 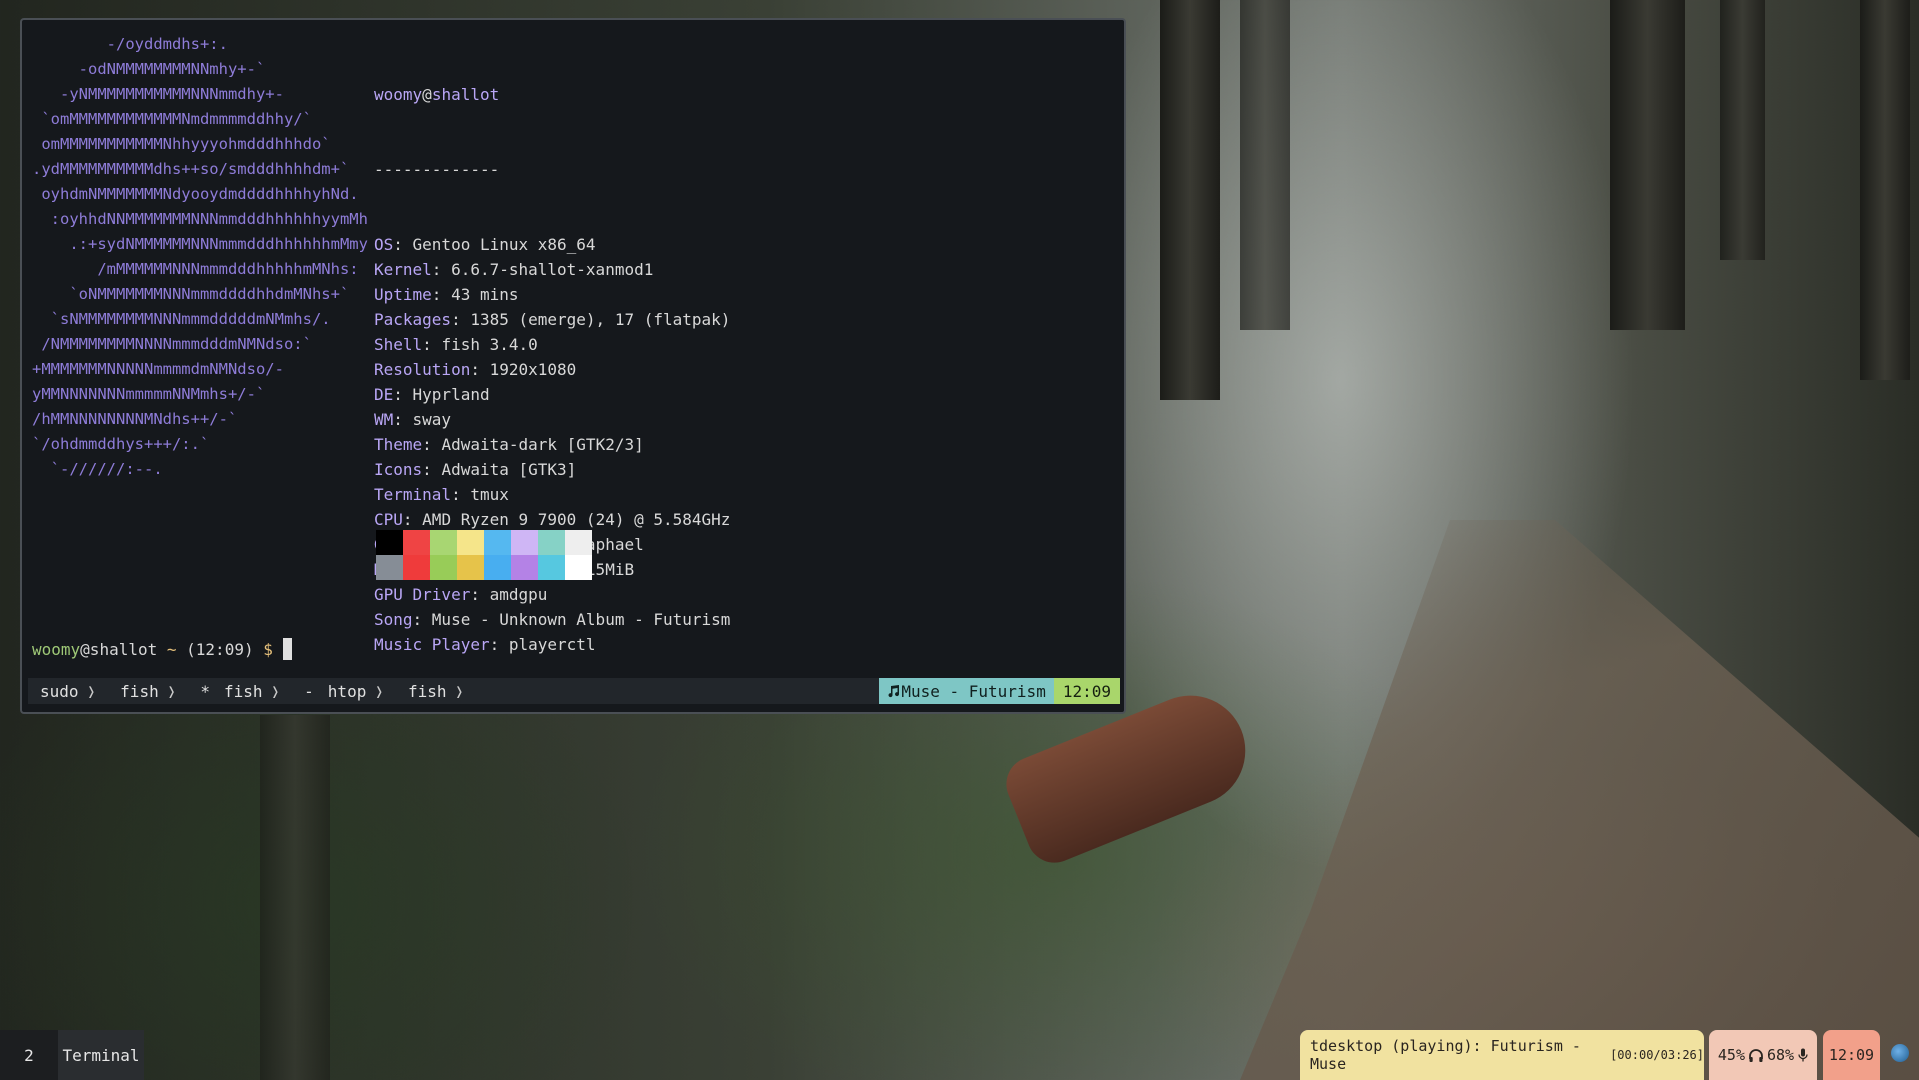 I want to click on info-row: Icons: Adwaita [GTK3], so click(x=552, y=469).